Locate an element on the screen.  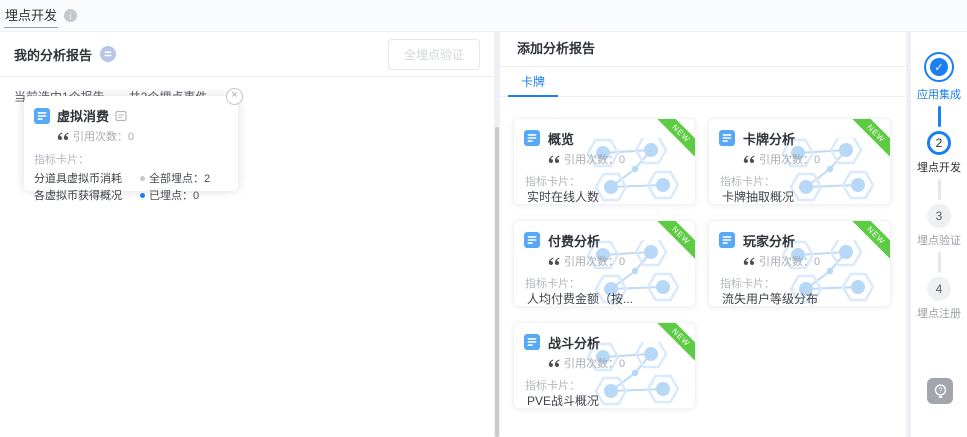
metric-line: 分道具虚拟币消耗 is located at coordinates (78, 179).